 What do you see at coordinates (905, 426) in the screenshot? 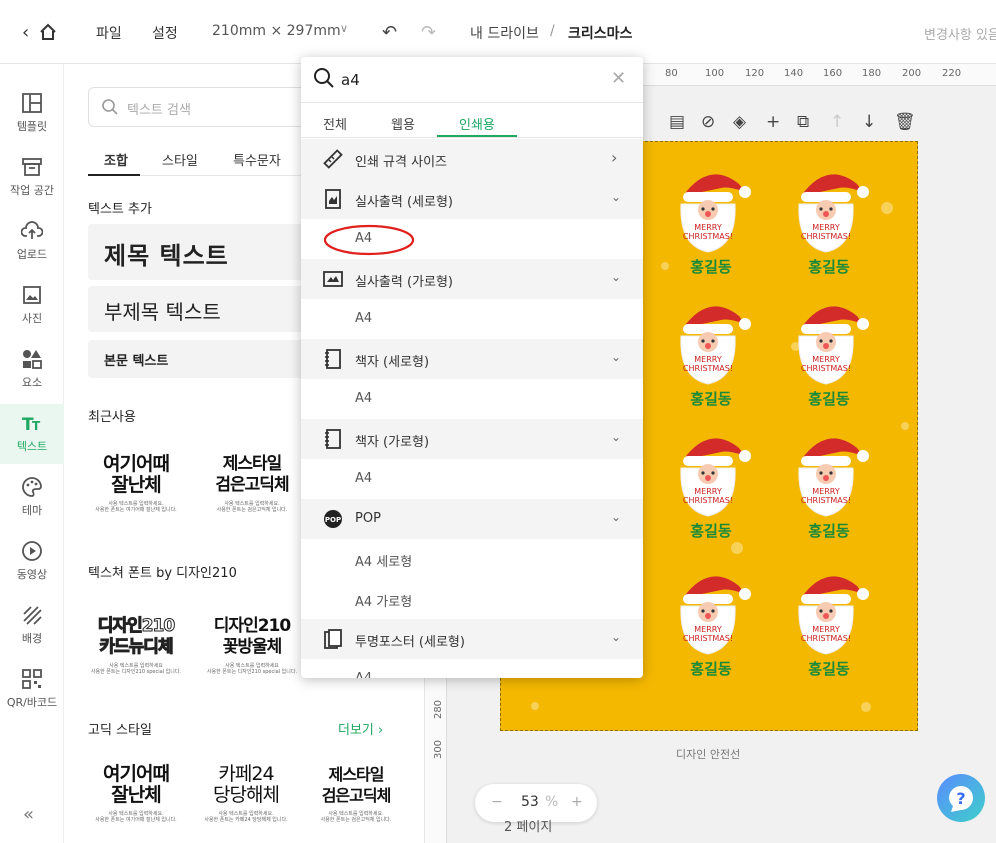
I see `polka-dot` at bounding box center [905, 426].